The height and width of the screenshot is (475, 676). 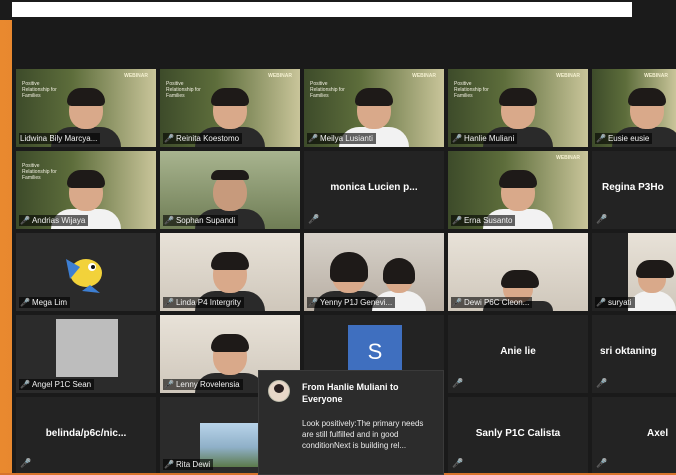 I want to click on participant-name: 🎤 Rita Dewi, so click(x=188, y=464).